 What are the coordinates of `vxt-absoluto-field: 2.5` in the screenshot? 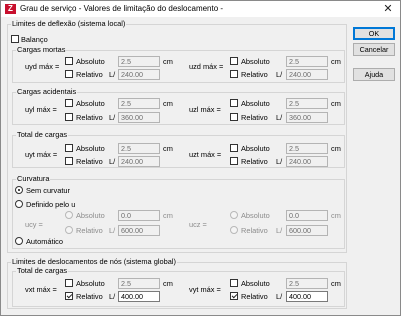 It's located at (139, 283).